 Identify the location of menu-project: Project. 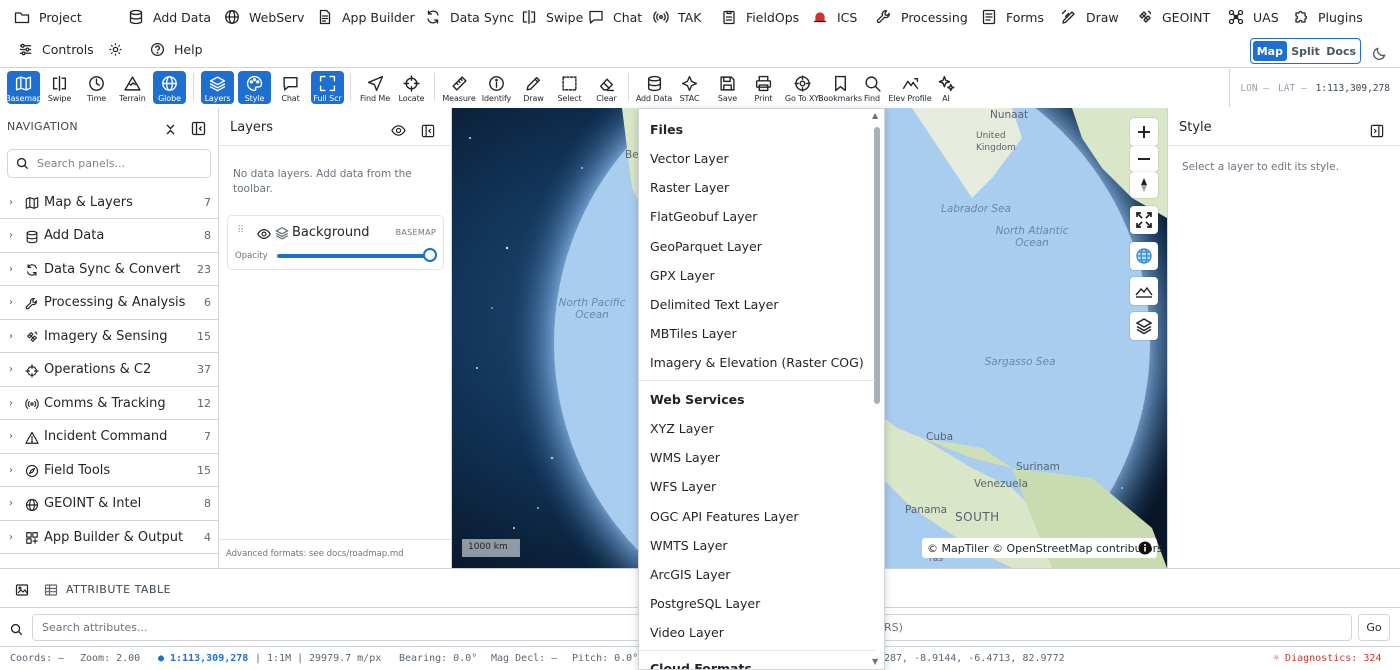
(52, 17).